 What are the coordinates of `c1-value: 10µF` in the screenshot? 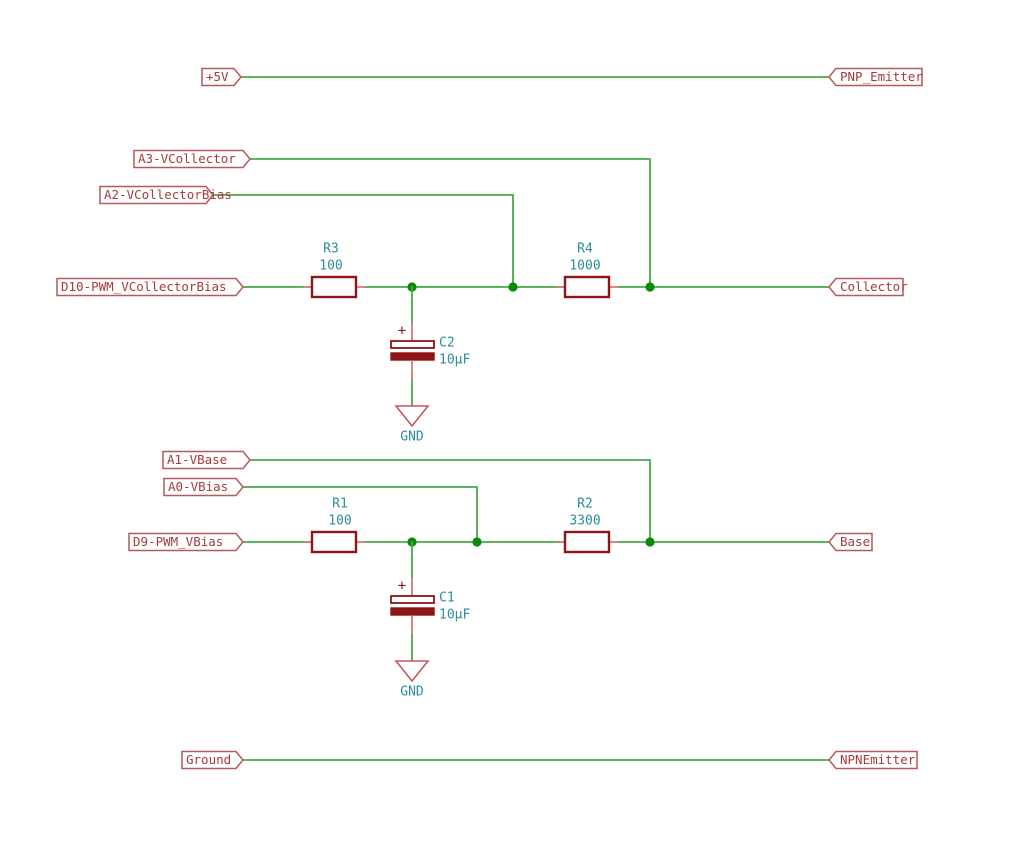 It's located at (454, 615).